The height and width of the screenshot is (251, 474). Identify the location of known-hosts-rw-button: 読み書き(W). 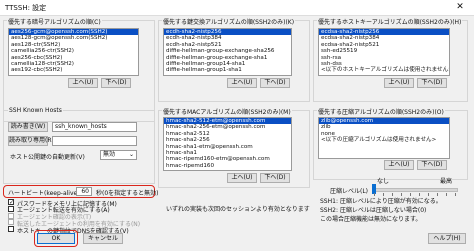
(28, 127).